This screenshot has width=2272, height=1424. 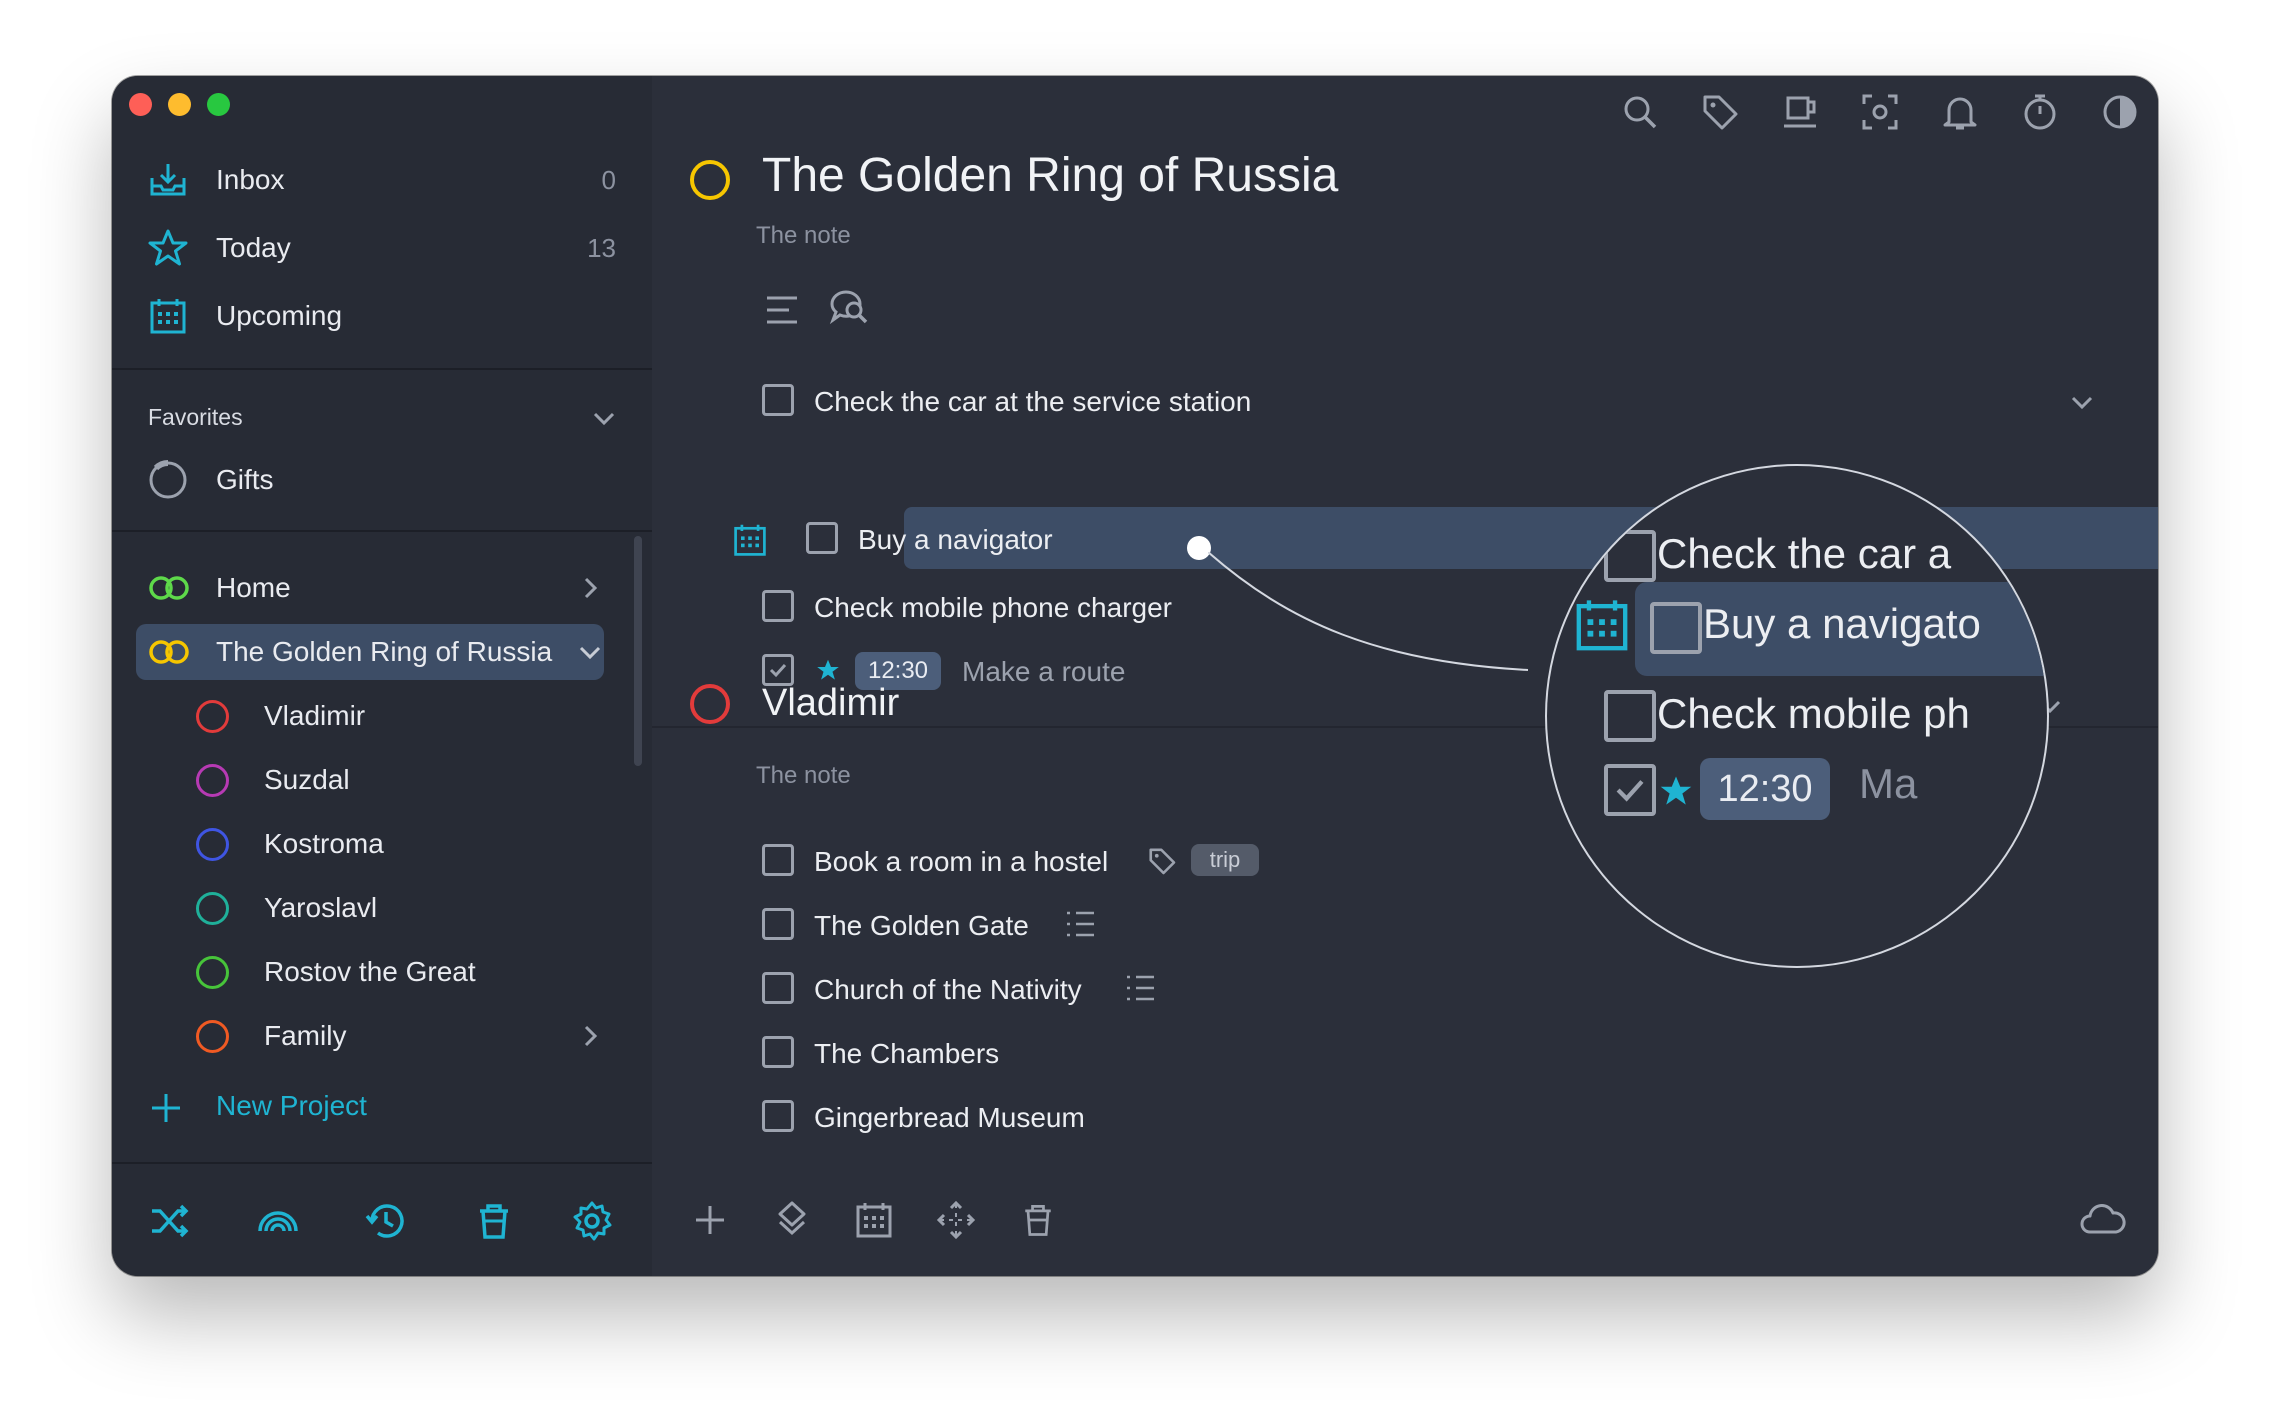 I want to click on sidebar-item-upcoming: Upcoming, so click(x=382, y=316).